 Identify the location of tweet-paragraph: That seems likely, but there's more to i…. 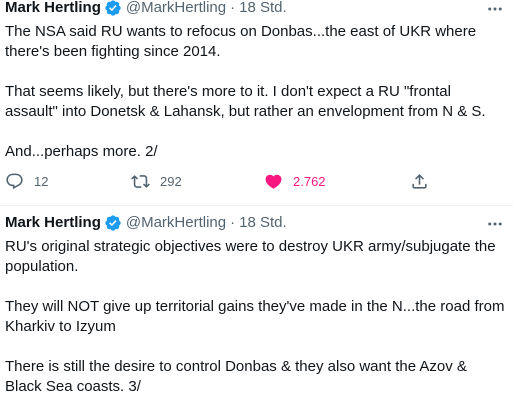
(245, 101).